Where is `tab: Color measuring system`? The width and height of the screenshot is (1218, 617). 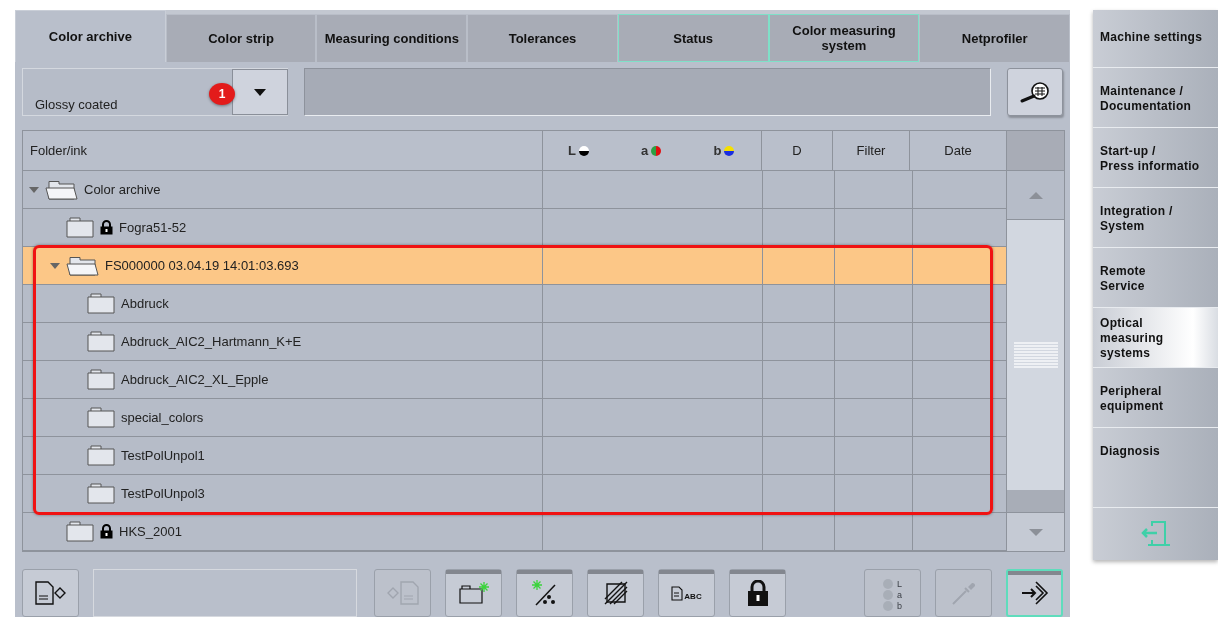
tab: Color measuring system is located at coordinates (844, 38).